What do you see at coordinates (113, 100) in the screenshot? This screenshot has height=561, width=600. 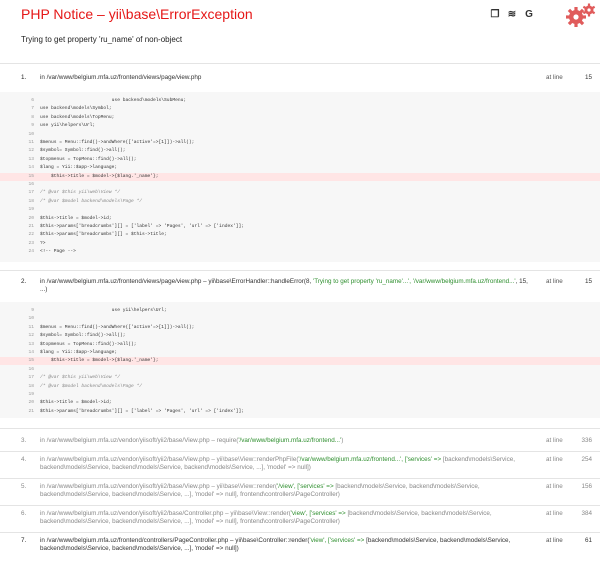 I see `code-line-text: use backend\models\SubMenu;` at bounding box center [113, 100].